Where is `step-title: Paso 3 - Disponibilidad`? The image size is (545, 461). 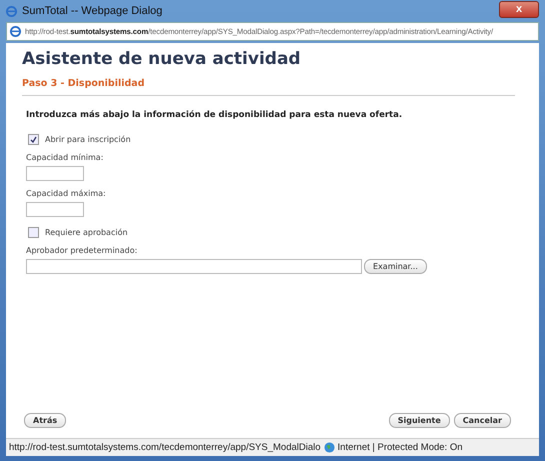
step-title: Paso 3 - Disponibilidad is located at coordinates (268, 87).